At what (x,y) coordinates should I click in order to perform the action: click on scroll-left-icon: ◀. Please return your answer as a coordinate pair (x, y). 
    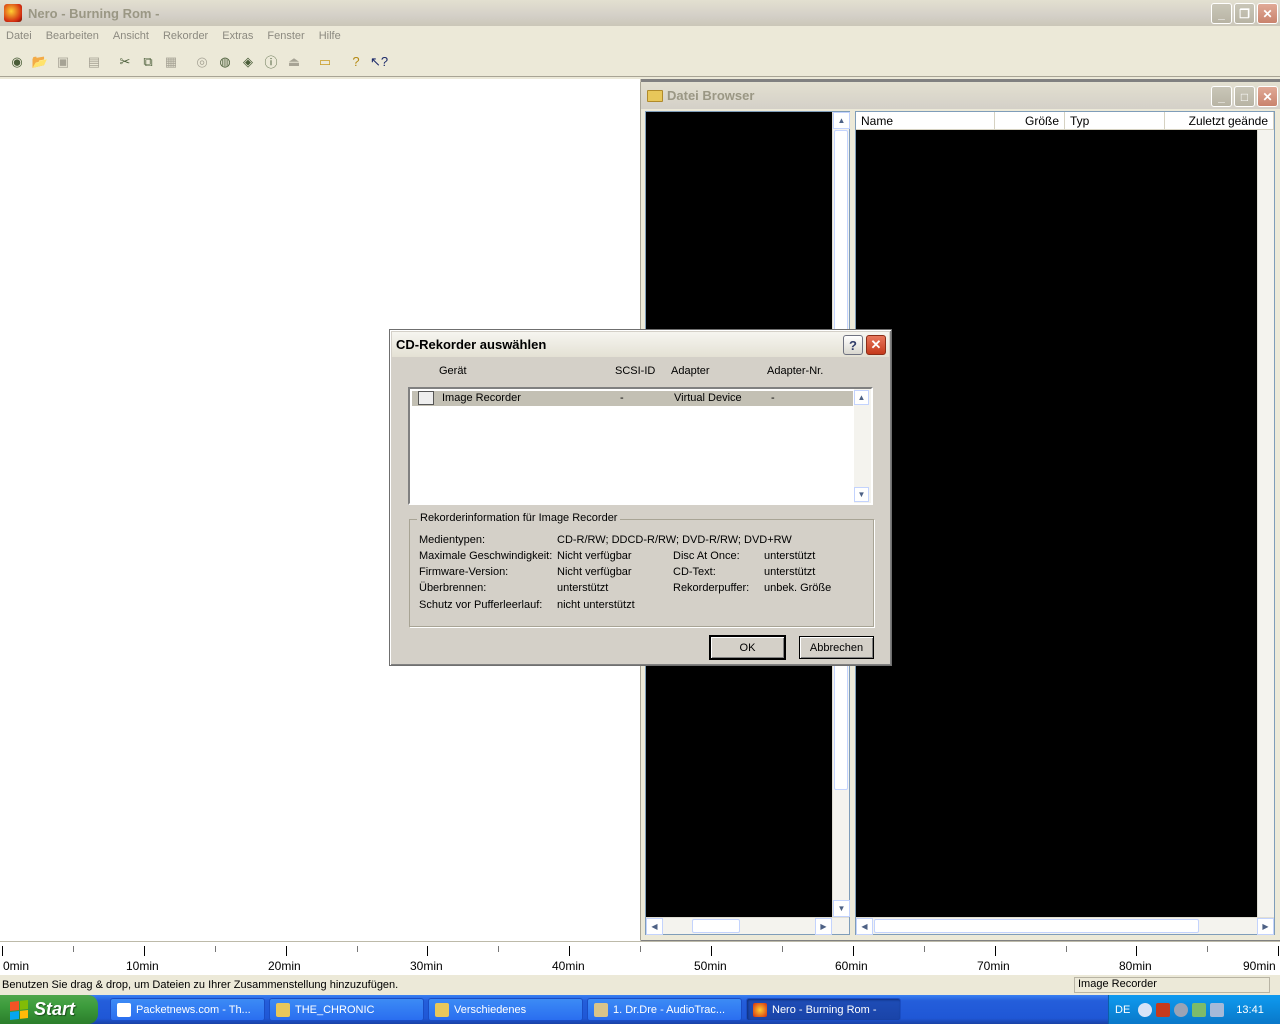
    Looking at the image, I should click on (654, 926).